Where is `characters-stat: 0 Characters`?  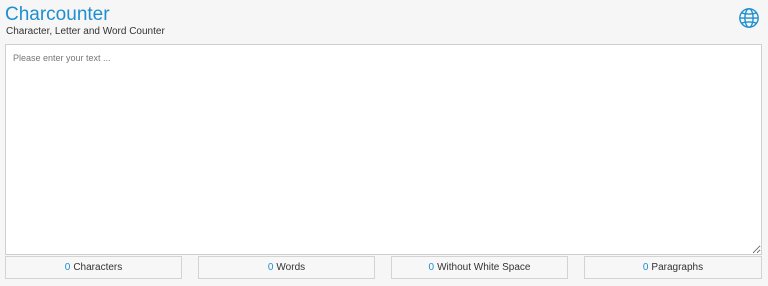 characters-stat: 0 Characters is located at coordinates (93, 267).